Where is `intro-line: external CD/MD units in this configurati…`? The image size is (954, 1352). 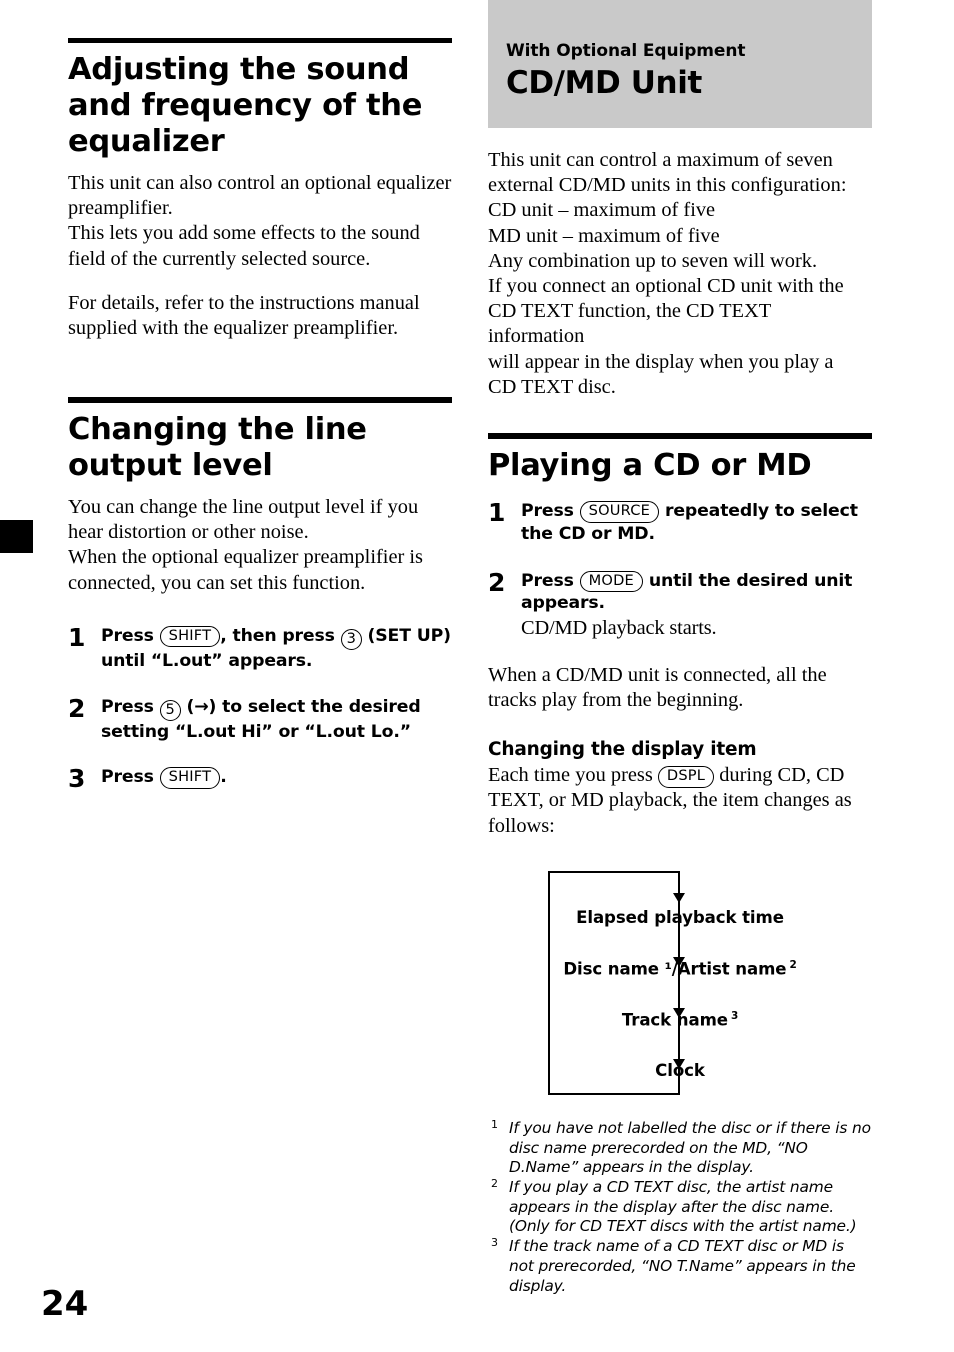 intro-line: external CD/MD units in this configurati… is located at coordinates (667, 185).